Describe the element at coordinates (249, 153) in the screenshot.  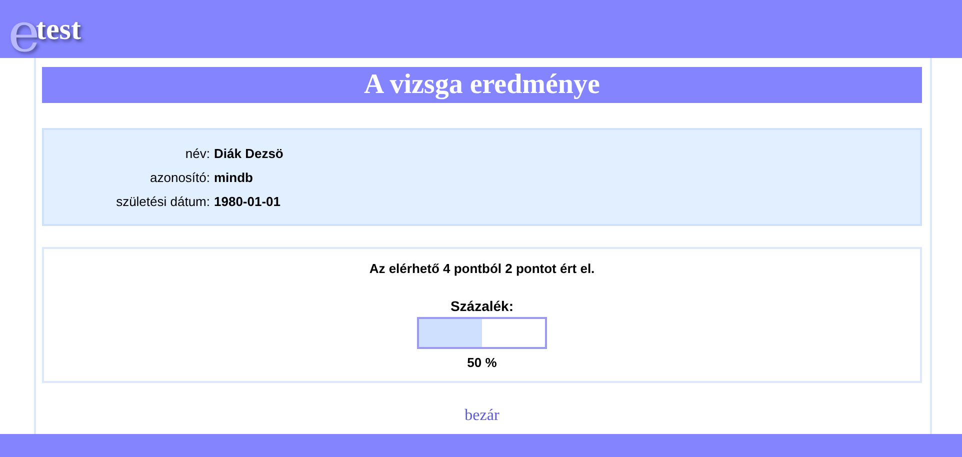
I see `field-value: Diák Dezsö` at that location.